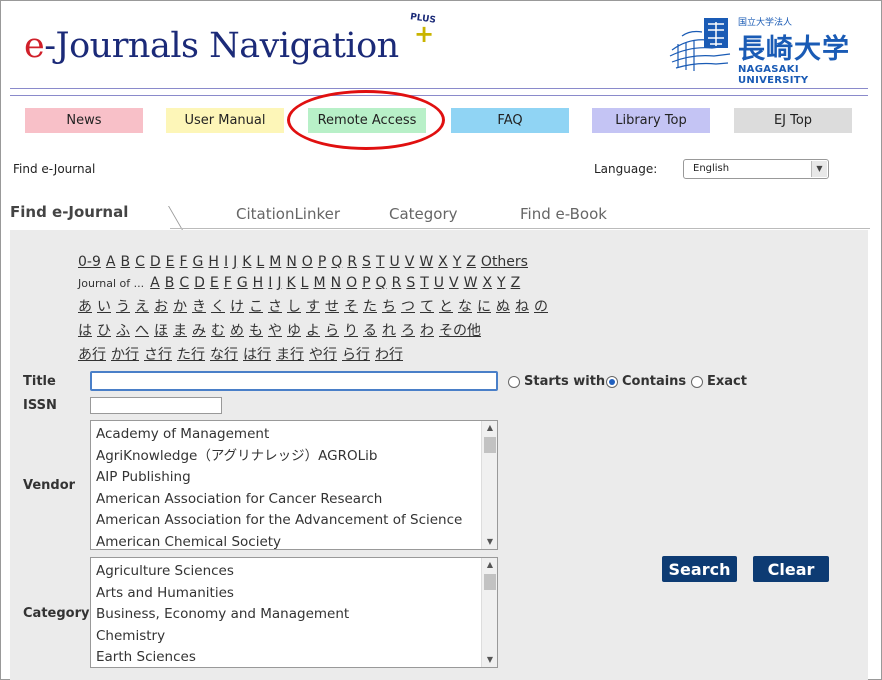 The height and width of the screenshot is (680, 882). I want to click on alpha-index-link: ら, so click(332, 331).